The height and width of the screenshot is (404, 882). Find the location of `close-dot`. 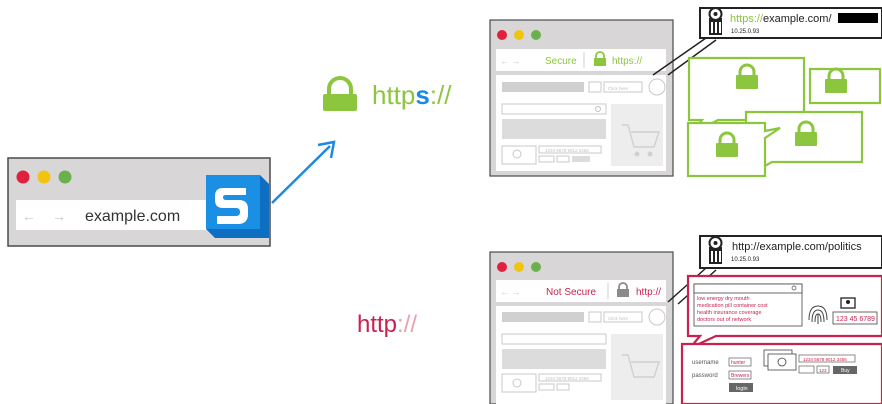

close-dot is located at coordinates (23, 177).